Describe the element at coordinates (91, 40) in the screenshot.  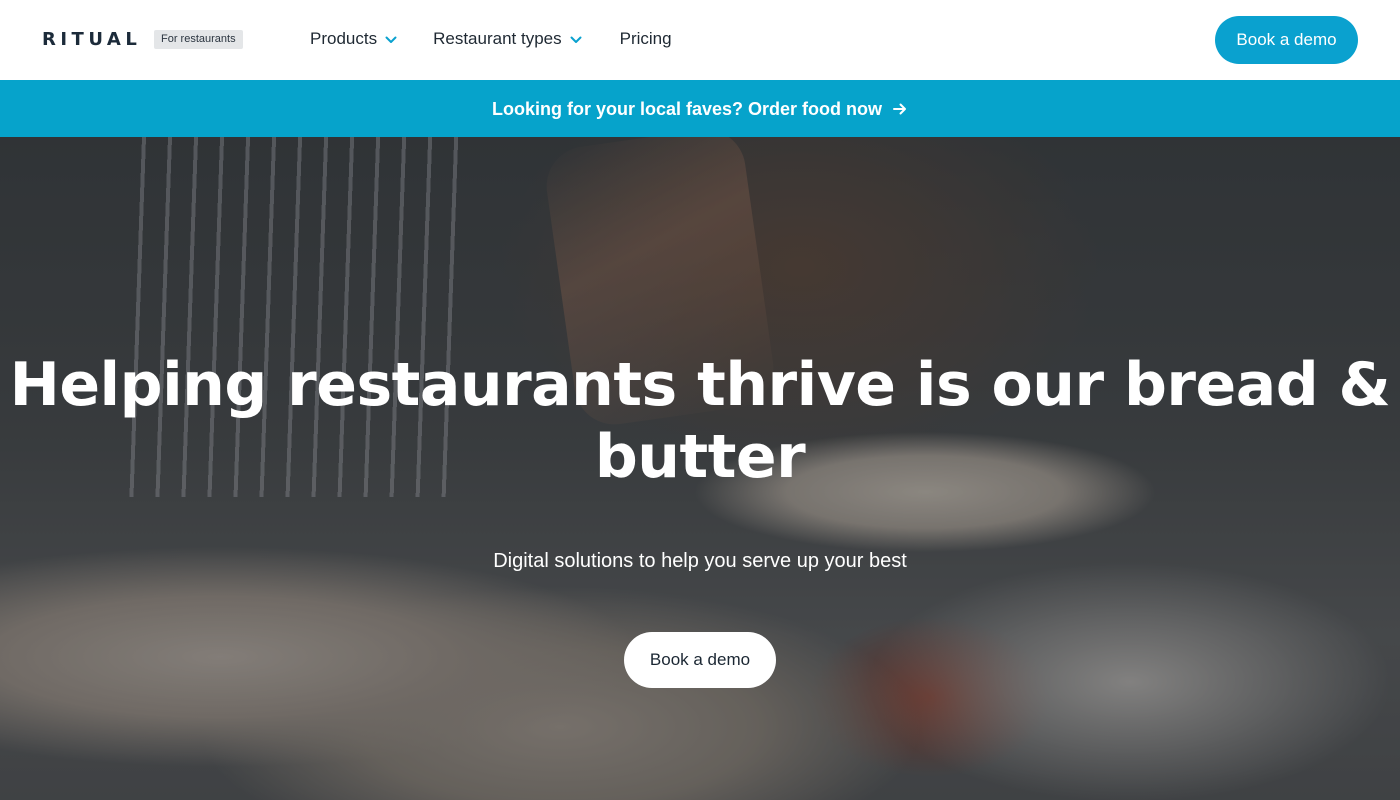
I see `ritual-logo: RITUAL` at that location.